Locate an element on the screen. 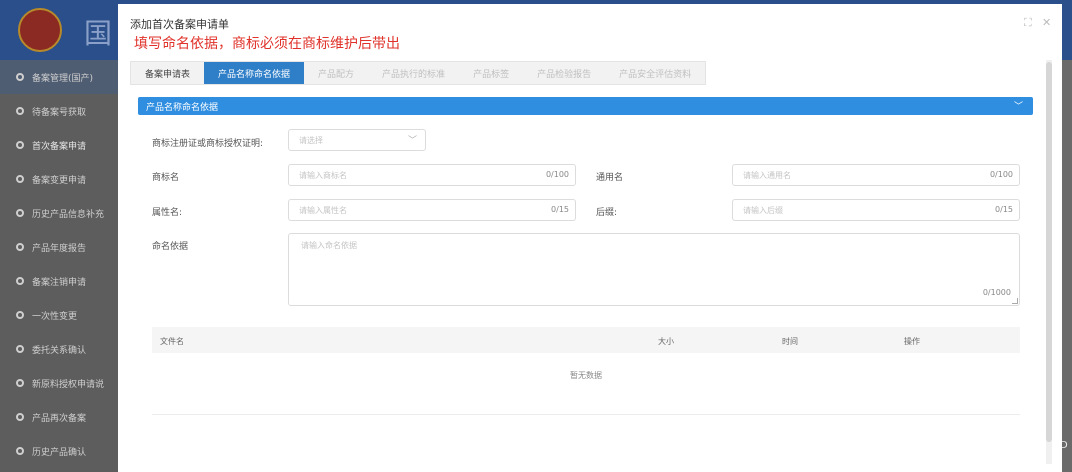 This screenshot has height=472, width=1072. maximize-icon: ⛶ is located at coordinates (1028, 23).